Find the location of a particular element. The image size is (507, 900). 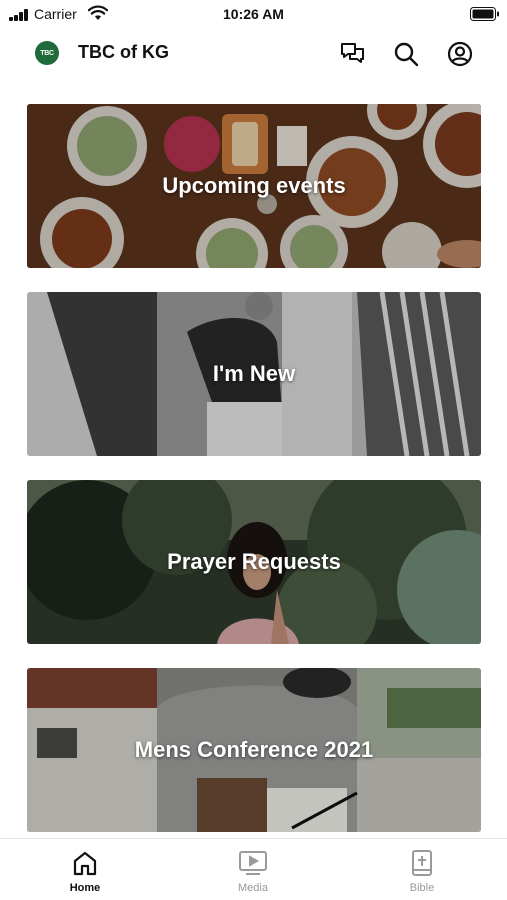

card-title: Mens Conference 2021 is located at coordinates (254, 749).